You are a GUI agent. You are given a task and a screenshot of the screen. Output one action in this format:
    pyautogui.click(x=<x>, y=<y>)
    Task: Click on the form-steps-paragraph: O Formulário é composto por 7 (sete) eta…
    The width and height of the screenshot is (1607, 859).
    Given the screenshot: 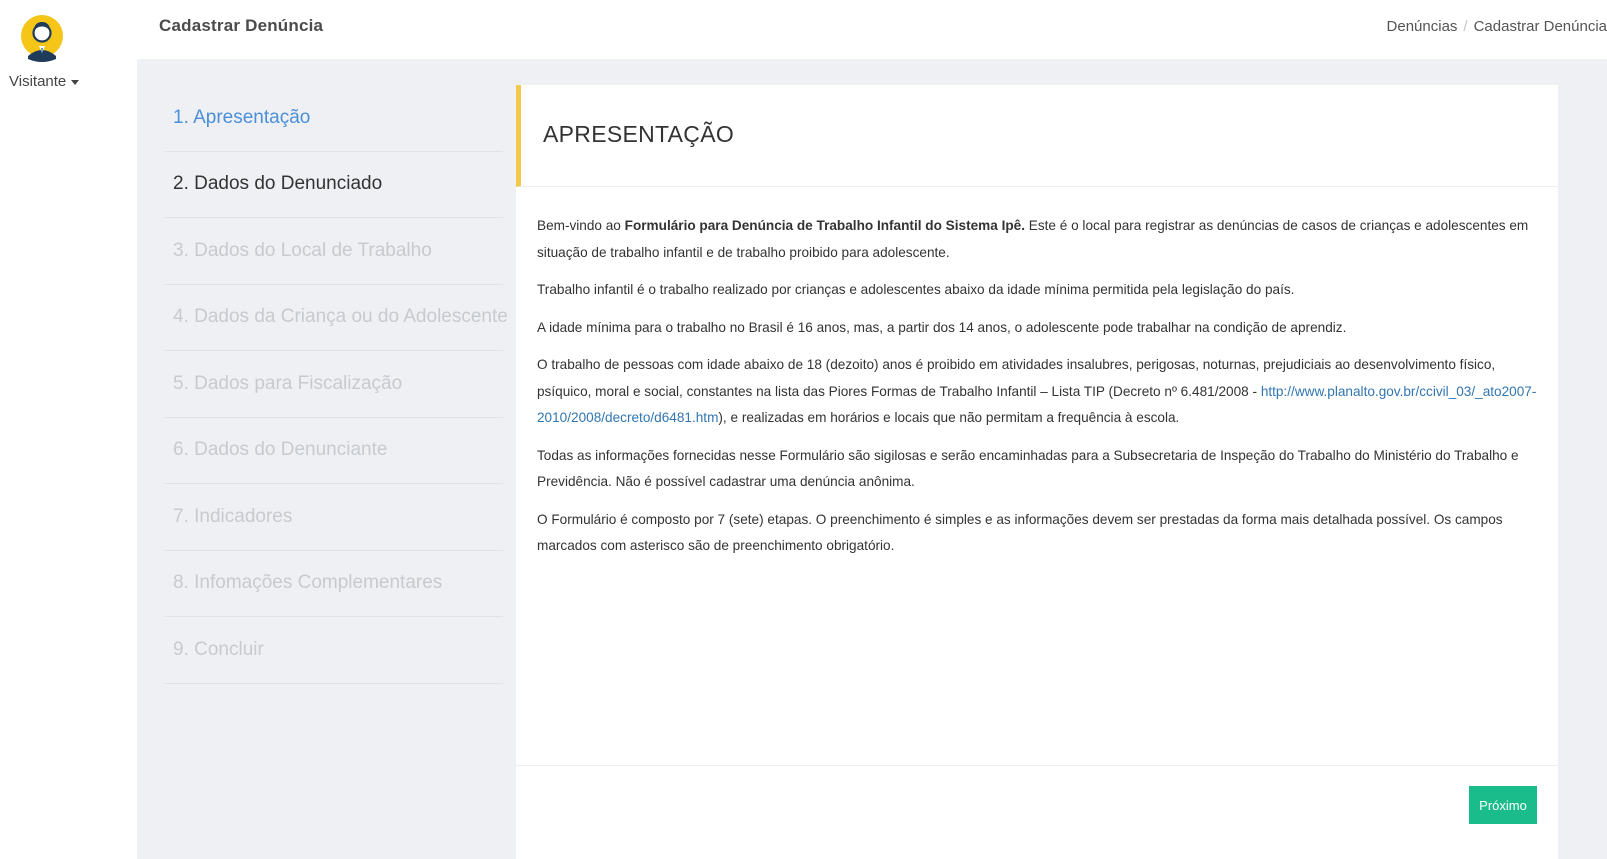 What is the action you would take?
    pyautogui.click(x=1020, y=532)
    